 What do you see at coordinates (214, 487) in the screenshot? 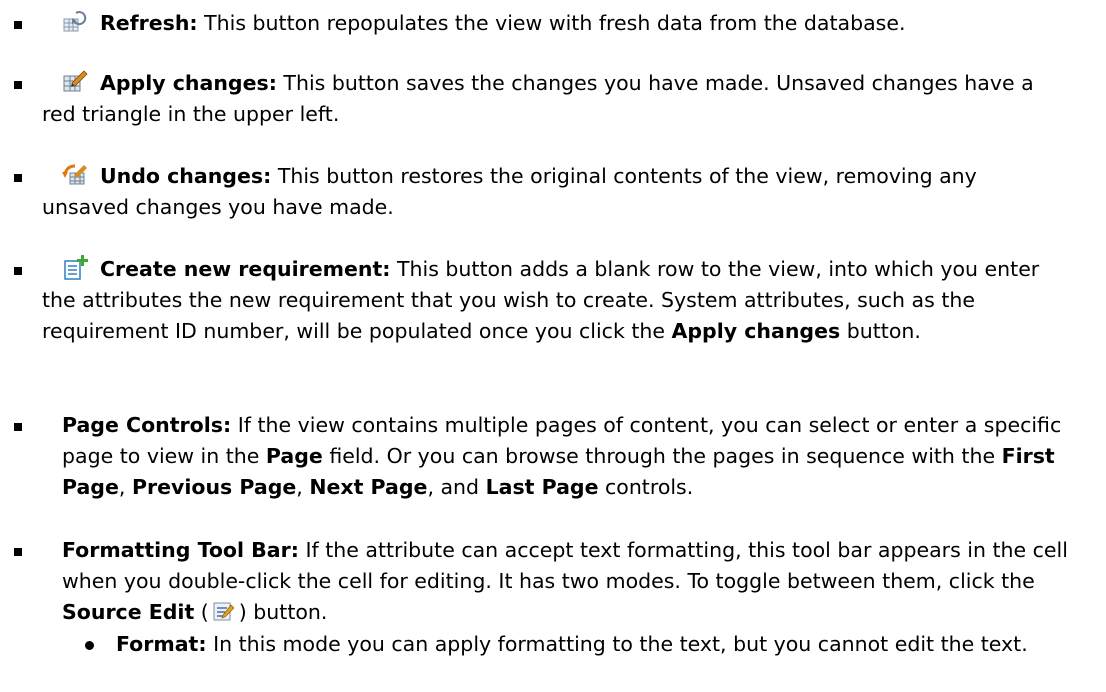
I see `previous-page-ref: Previous Page` at bounding box center [214, 487].